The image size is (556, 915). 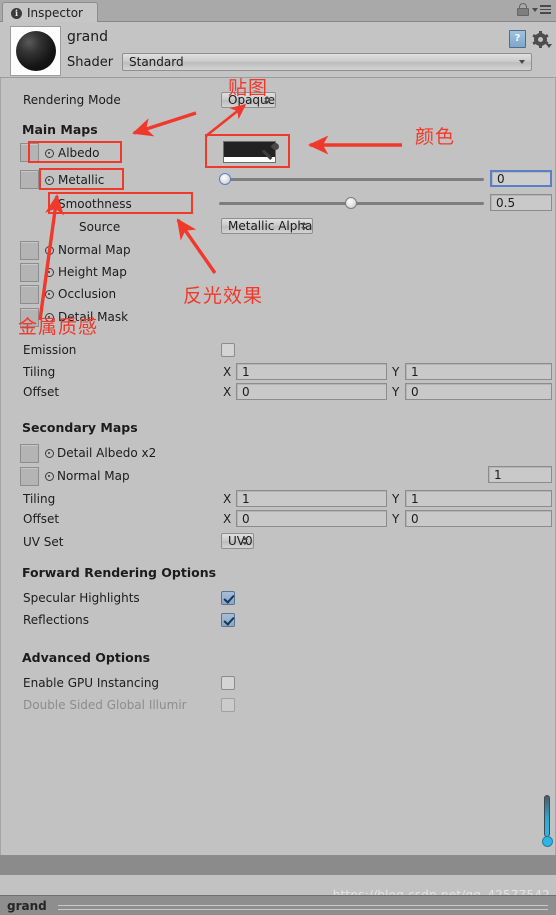 What do you see at coordinates (29, 294) in the screenshot?
I see `occlusion-texture-slot` at bounding box center [29, 294].